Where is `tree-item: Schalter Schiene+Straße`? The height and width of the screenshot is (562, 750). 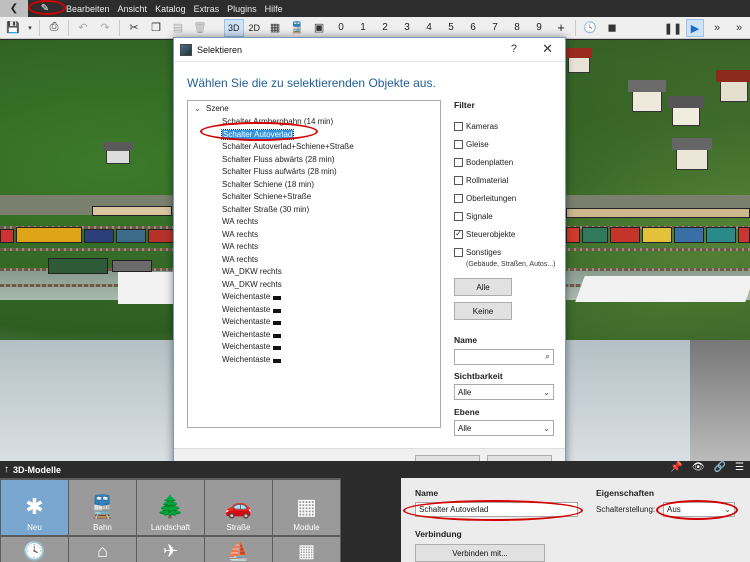
tree-item: Schalter Schiene+Straße is located at coordinates (288, 197).